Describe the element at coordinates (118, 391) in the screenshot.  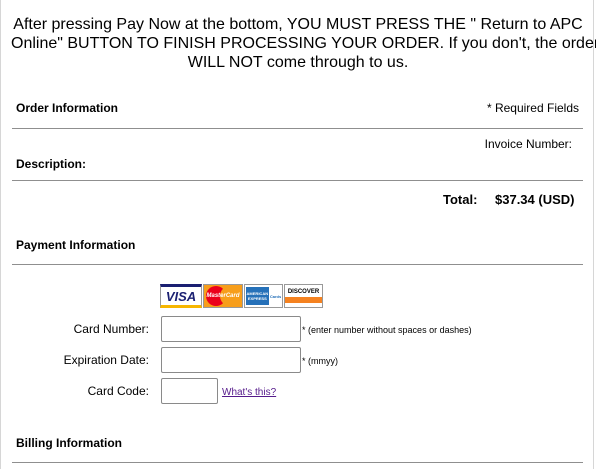
I see `card-code-label: Card Code:` at that location.